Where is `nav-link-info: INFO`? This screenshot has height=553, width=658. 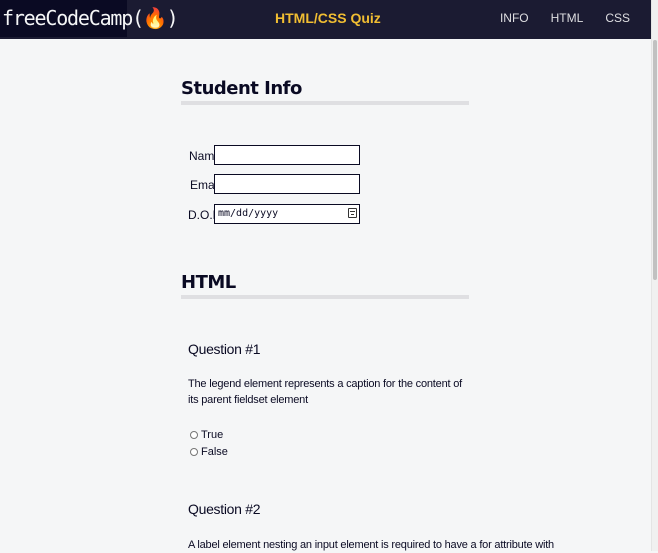 nav-link-info: INFO is located at coordinates (514, 18).